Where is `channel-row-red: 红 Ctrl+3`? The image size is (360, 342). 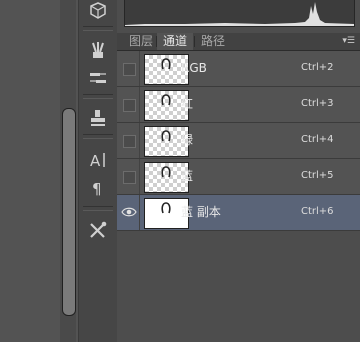 channel-row-red: 红 Ctrl+3 is located at coordinates (238, 105).